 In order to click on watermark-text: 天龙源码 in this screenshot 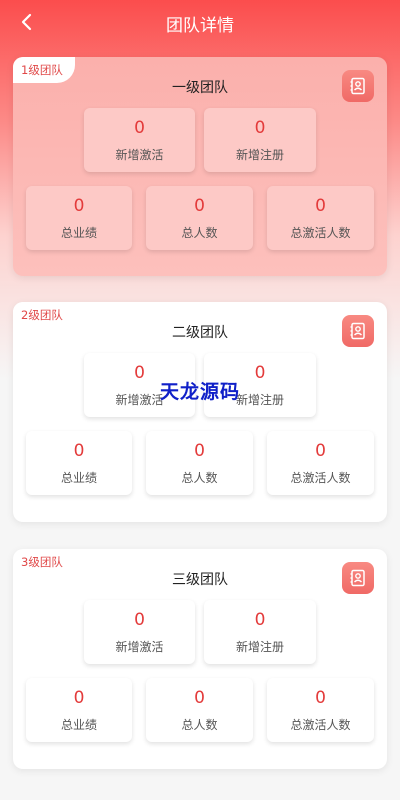, I will do `click(199, 392)`.